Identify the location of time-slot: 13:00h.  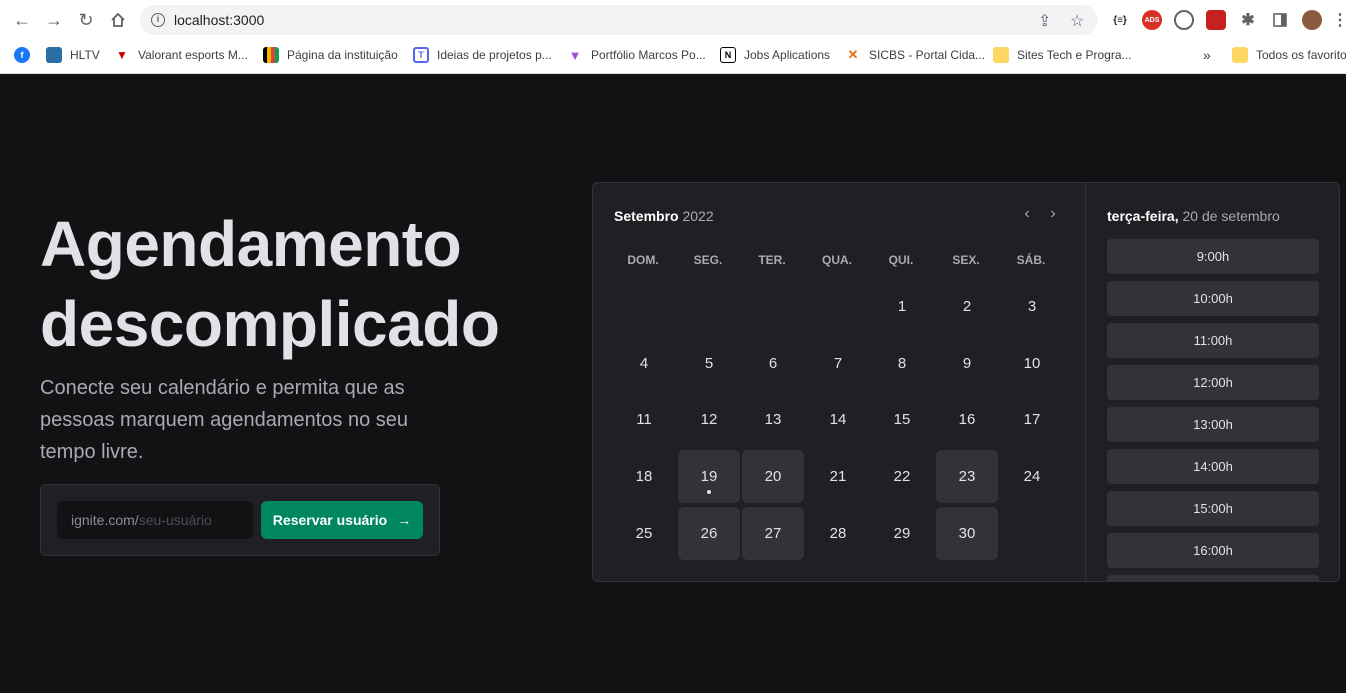
(1213, 424).